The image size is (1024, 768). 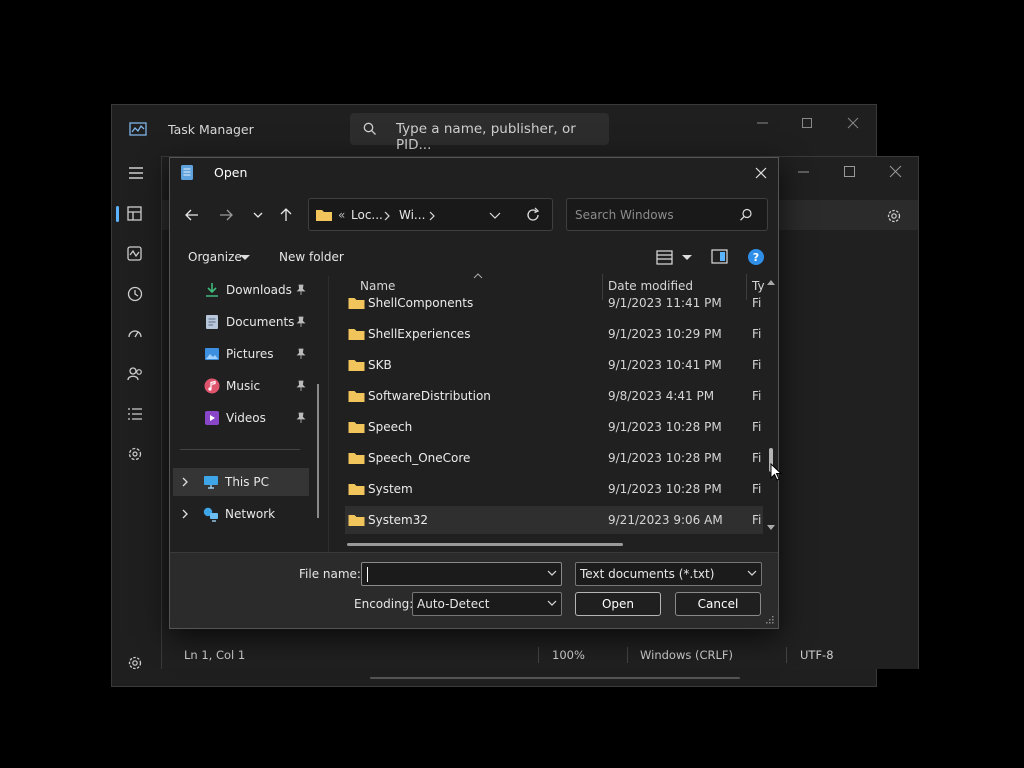 What do you see at coordinates (554, 365) in the screenshot?
I see `file-row: SKB 9/1/2023 10:41 PM Fi` at bounding box center [554, 365].